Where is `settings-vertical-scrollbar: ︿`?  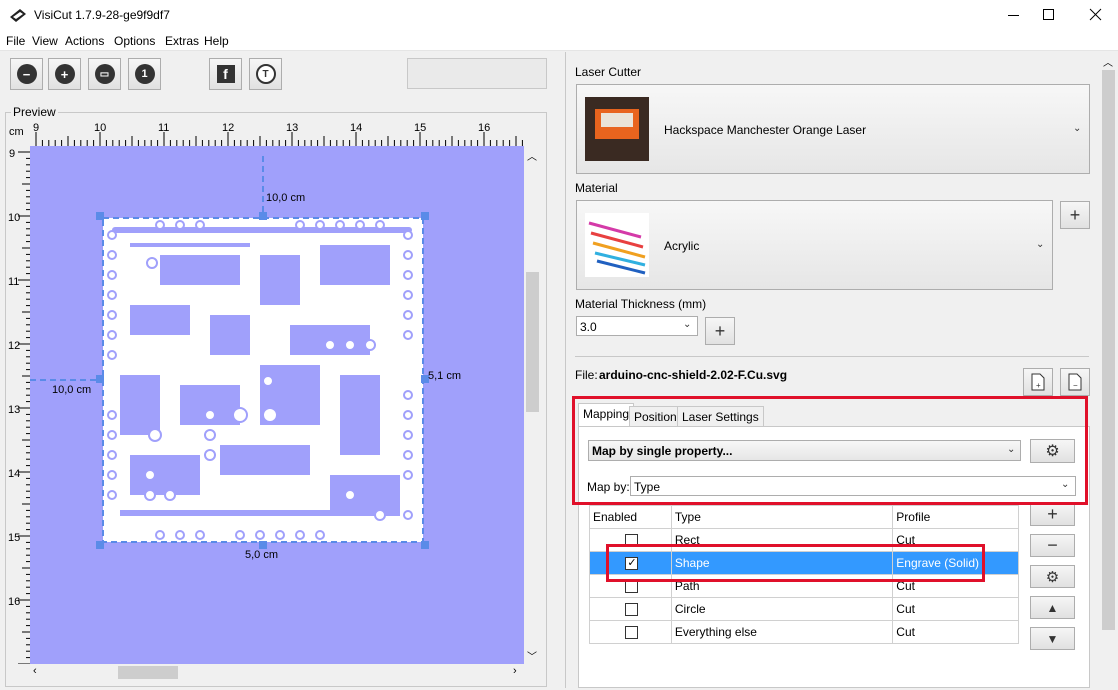 settings-vertical-scrollbar: ︿ is located at coordinates (1108, 370).